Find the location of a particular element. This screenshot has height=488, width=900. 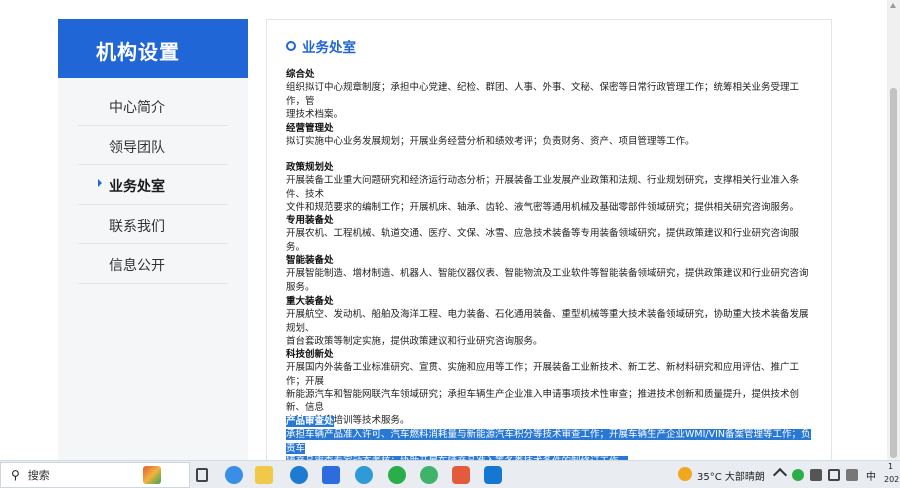

sidebar-item-label: 业务处室 is located at coordinates (137, 187).